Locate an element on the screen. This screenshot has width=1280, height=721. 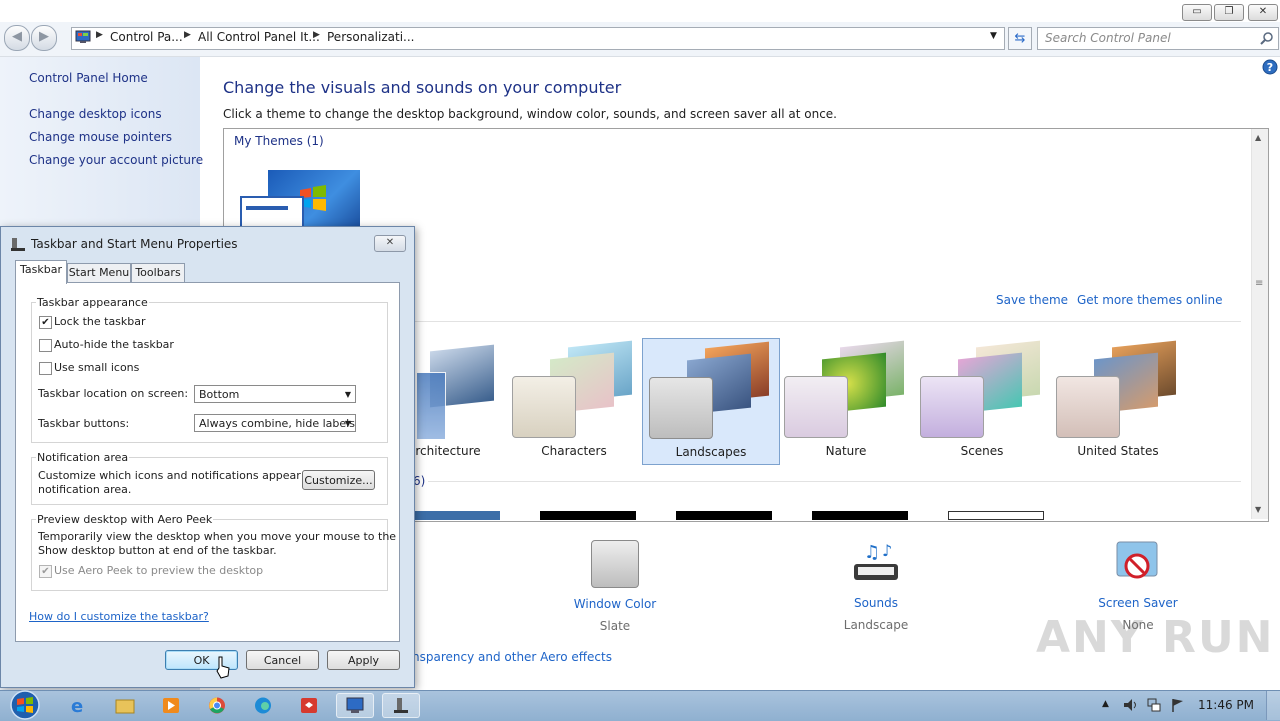
window-color-value: Slate is located at coordinates (615, 626).